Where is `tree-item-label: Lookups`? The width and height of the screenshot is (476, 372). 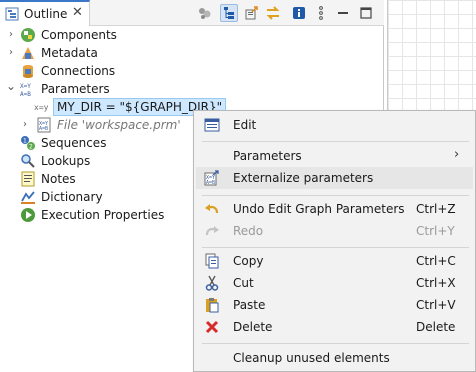
tree-item-label: Lookups is located at coordinates (66, 161).